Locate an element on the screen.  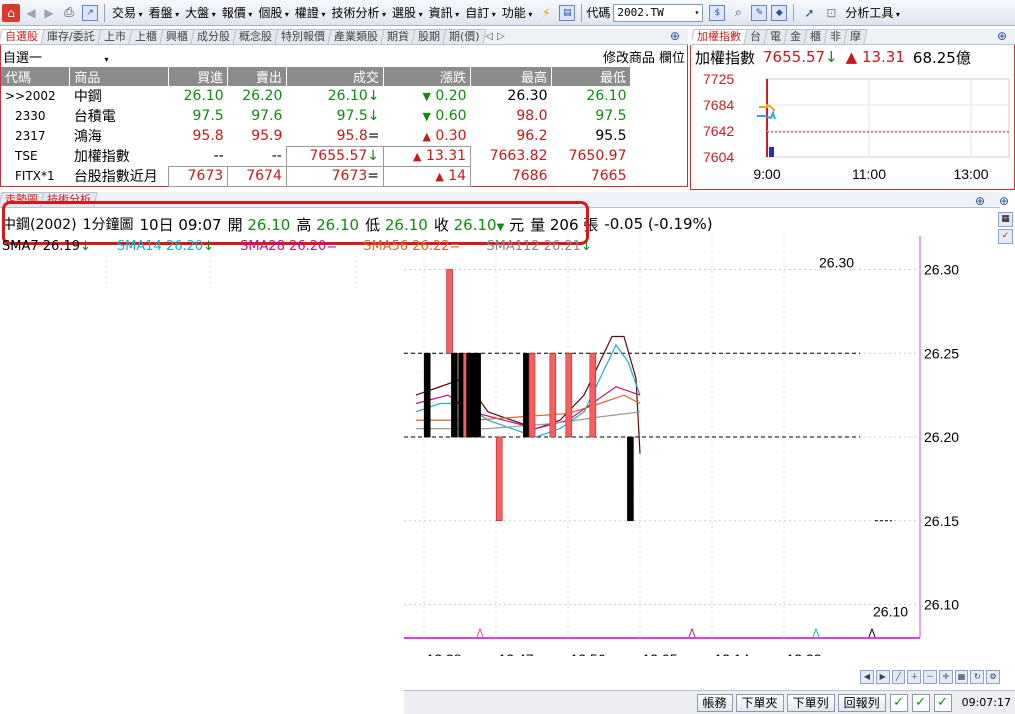
calendar-icon: ▤ is located at coordinates (567, 12).